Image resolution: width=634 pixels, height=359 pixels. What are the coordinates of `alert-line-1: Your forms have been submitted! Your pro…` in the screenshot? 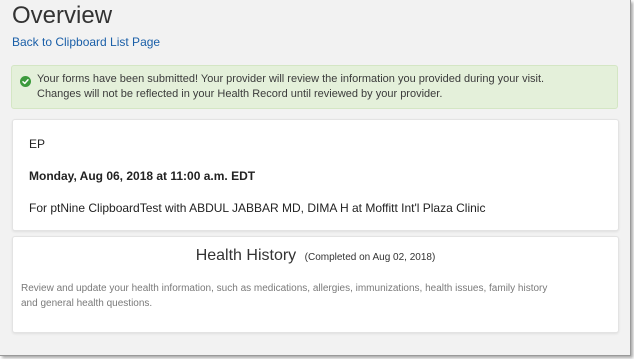 It's located at (291, 79).